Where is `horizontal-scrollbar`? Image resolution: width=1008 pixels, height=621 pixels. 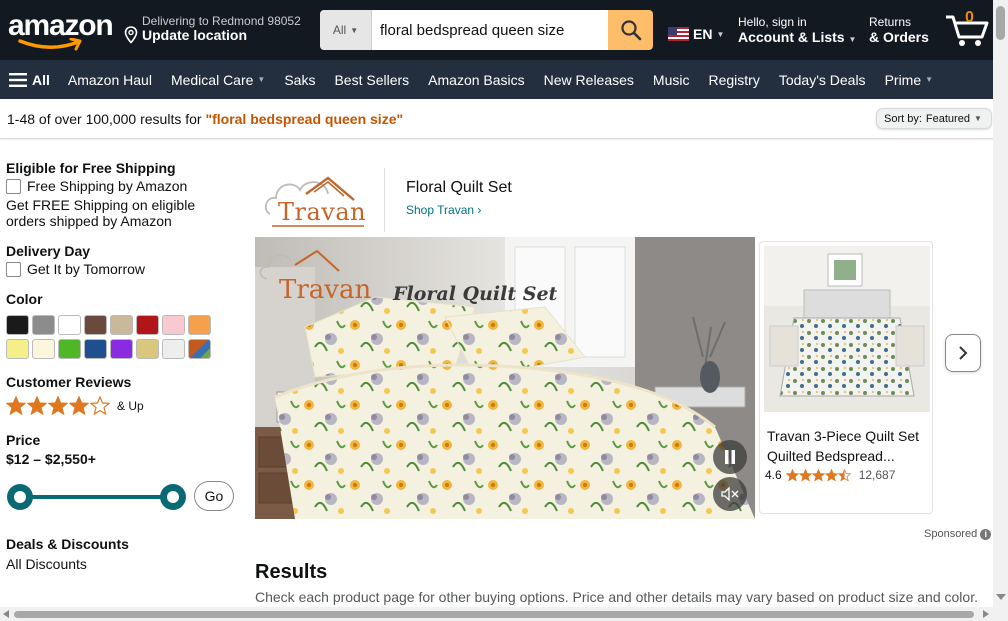
horizontal-scrollbar is located at coordinates (496, 614).